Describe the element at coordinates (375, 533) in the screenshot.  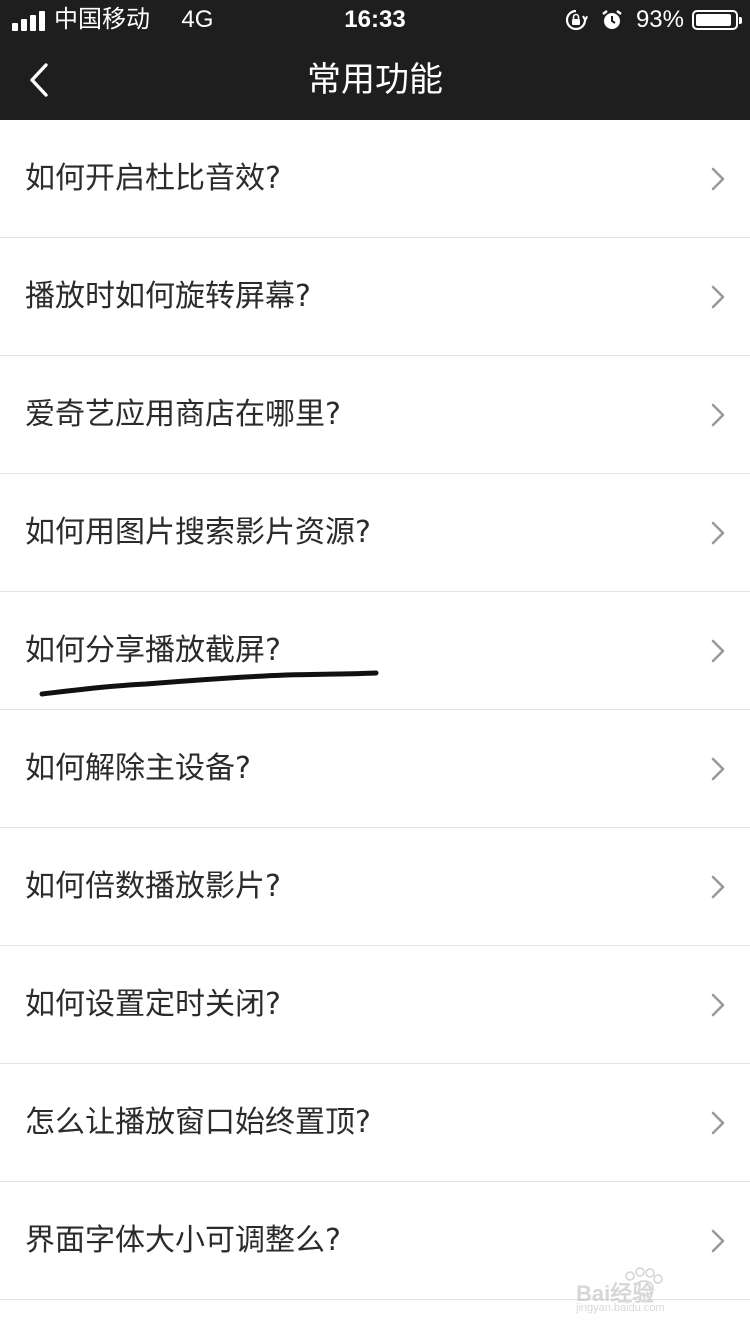
I see `faq-item: 如何用图片搜索影片资源?` at that location.